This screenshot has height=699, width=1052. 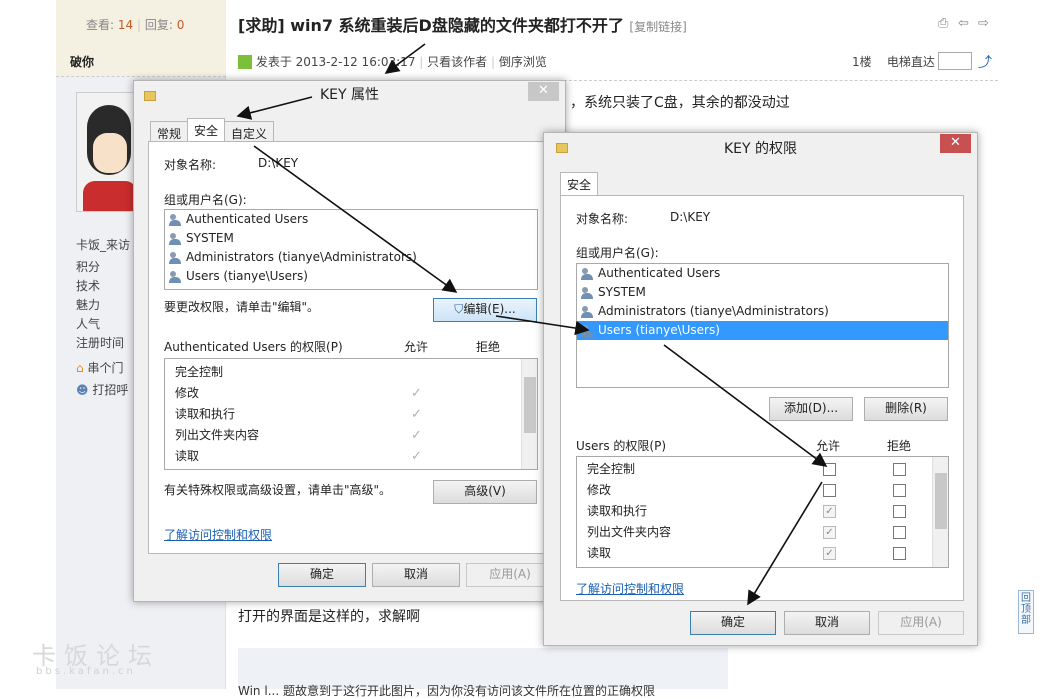 I want to click on dialog-title: KEY 的权限, so click(x=760, y=149).